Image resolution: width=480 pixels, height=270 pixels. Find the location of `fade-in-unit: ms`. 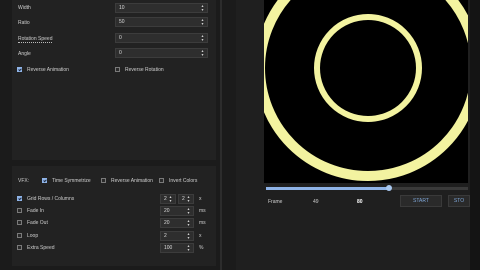

fade-in-unit: ms is located at coordinates (202, 211).